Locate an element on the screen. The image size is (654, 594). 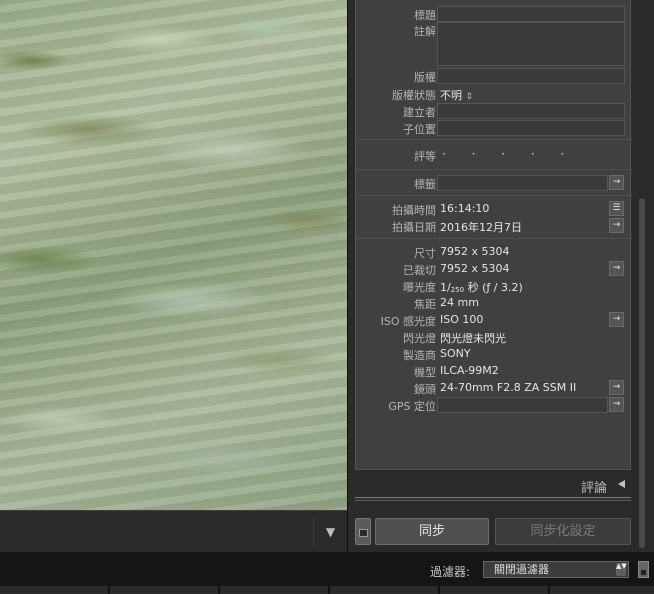
filter-bar: 過濾器: 關閉過濾器 ▲▼ is located at coordinates (327, 569).